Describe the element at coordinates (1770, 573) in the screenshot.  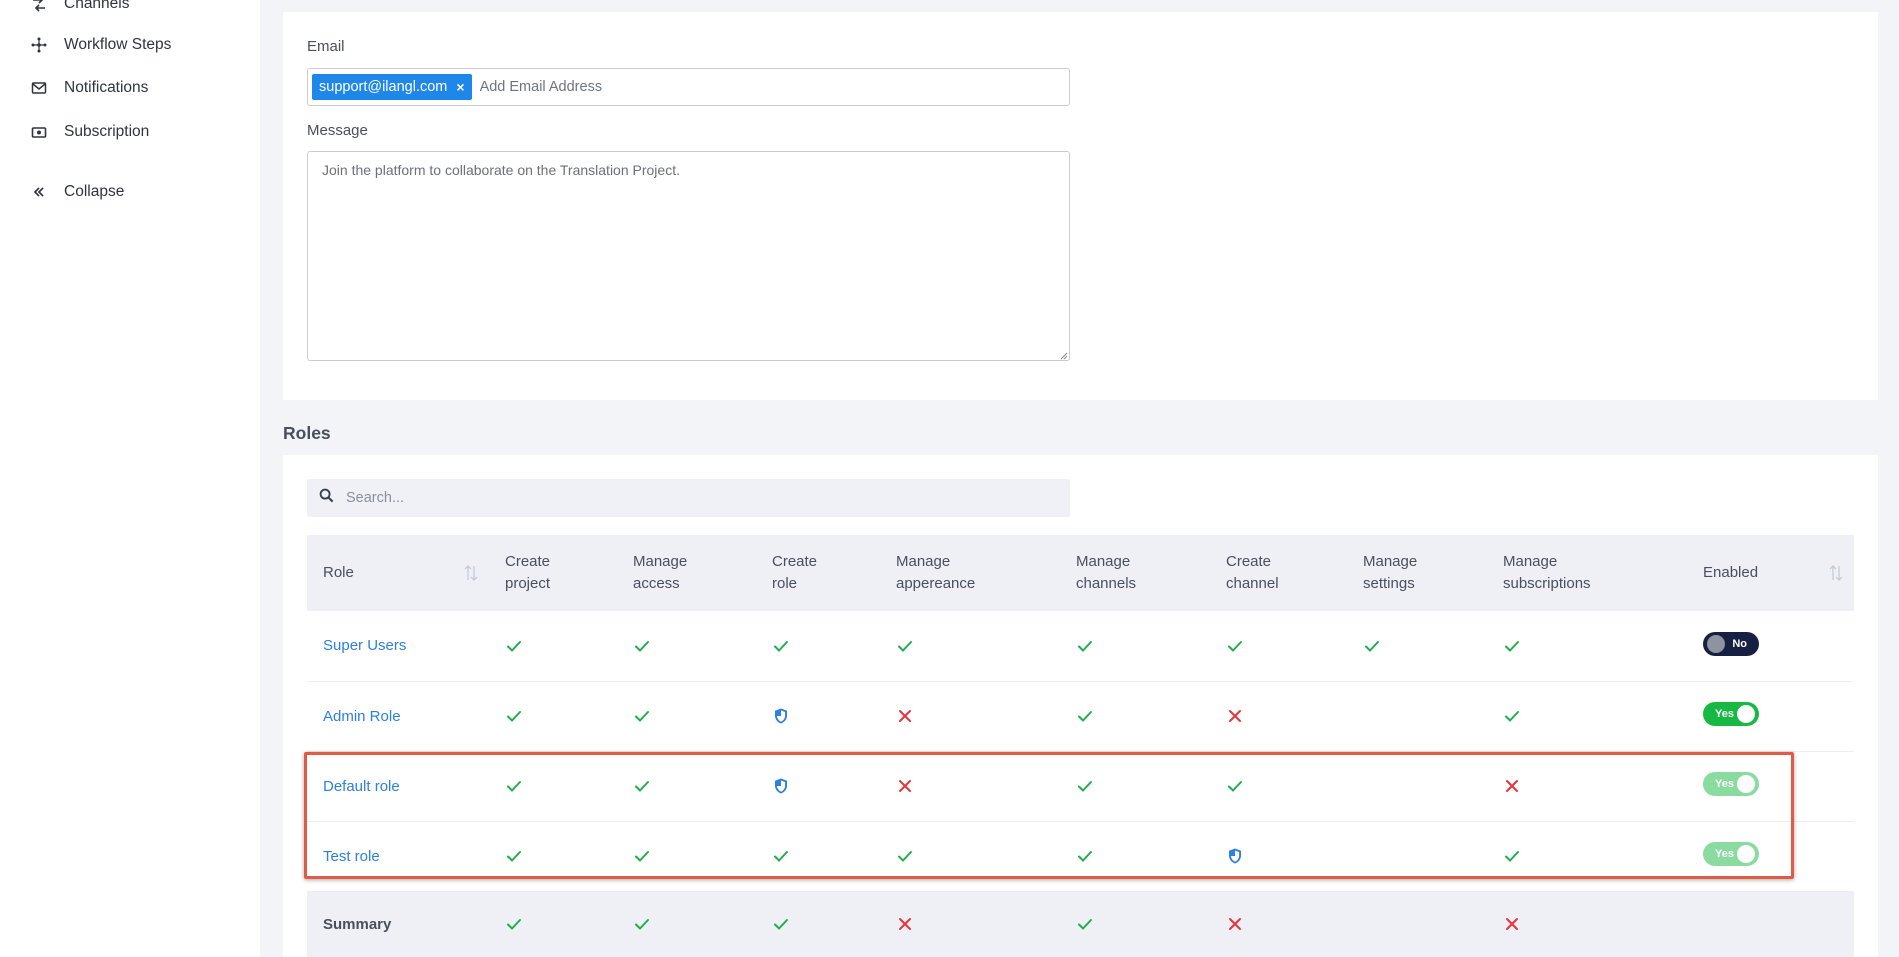
I see `column-header-enabled: Enabled` at that location.